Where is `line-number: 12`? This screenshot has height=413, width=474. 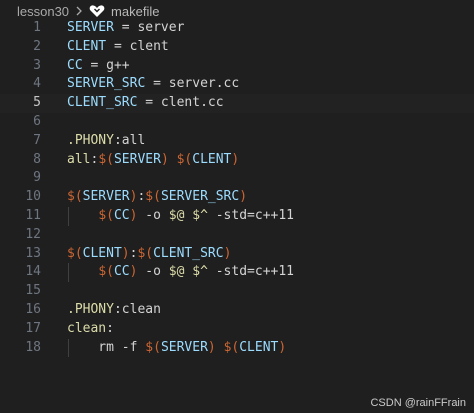 line-number: 12 is located at coordinates (33, 234).